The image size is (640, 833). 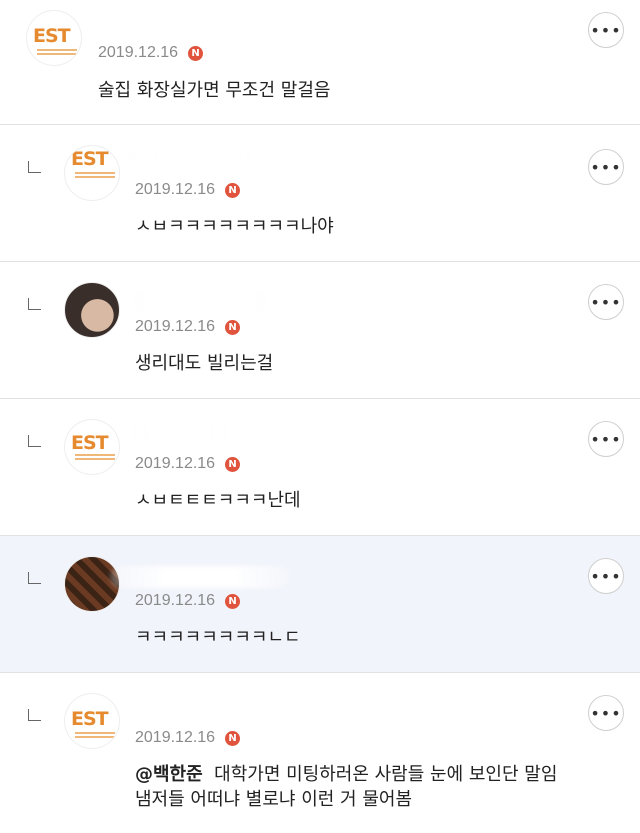 What do you see at coordinates (169, 774) in the screenshot?
I see `user-mention-link: @백한준` at bounding box center [169, 774].